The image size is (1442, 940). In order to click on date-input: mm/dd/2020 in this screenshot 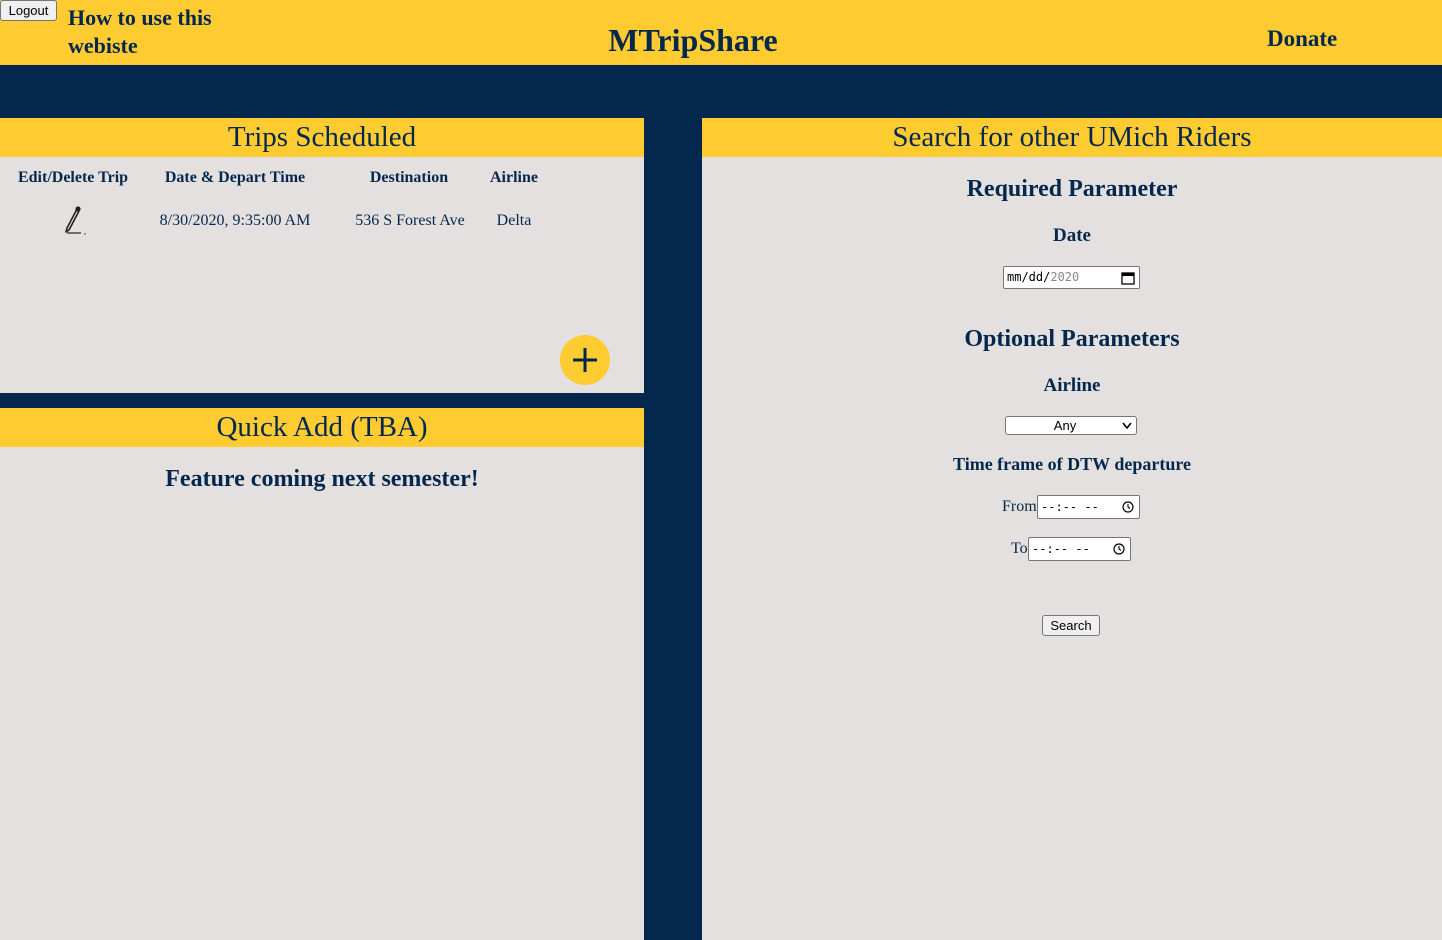, I will do `click(1071, 277)`.